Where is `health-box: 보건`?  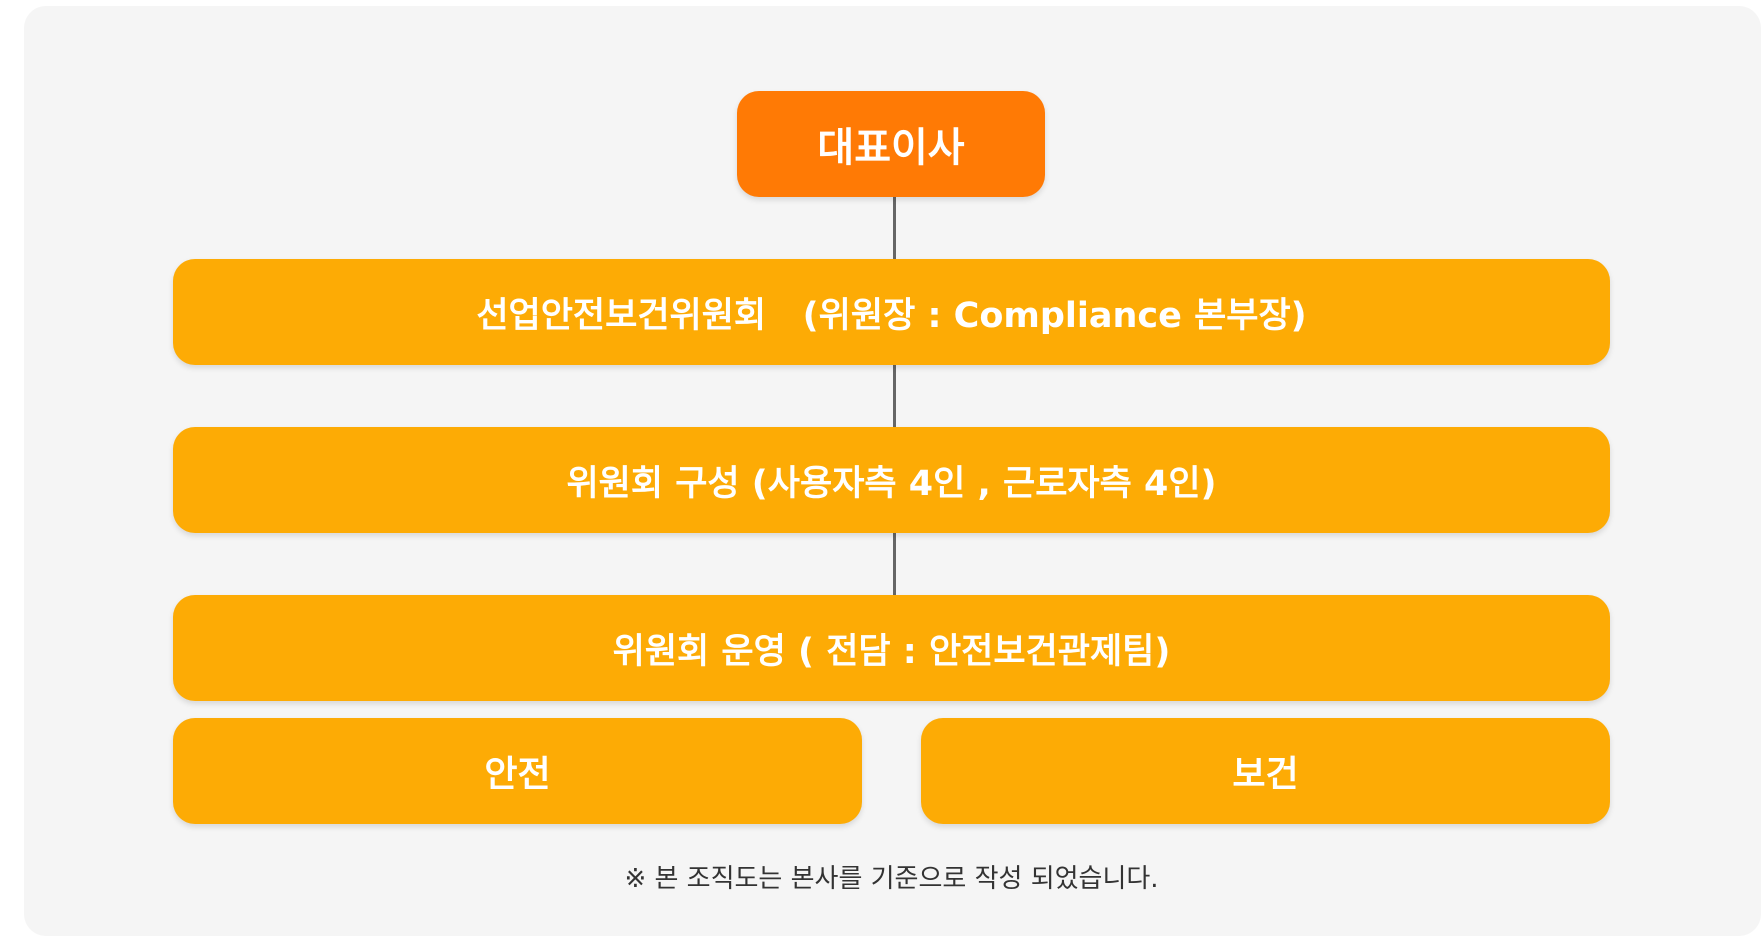
health-box: 보건 is located at coordinates (1265, 771).